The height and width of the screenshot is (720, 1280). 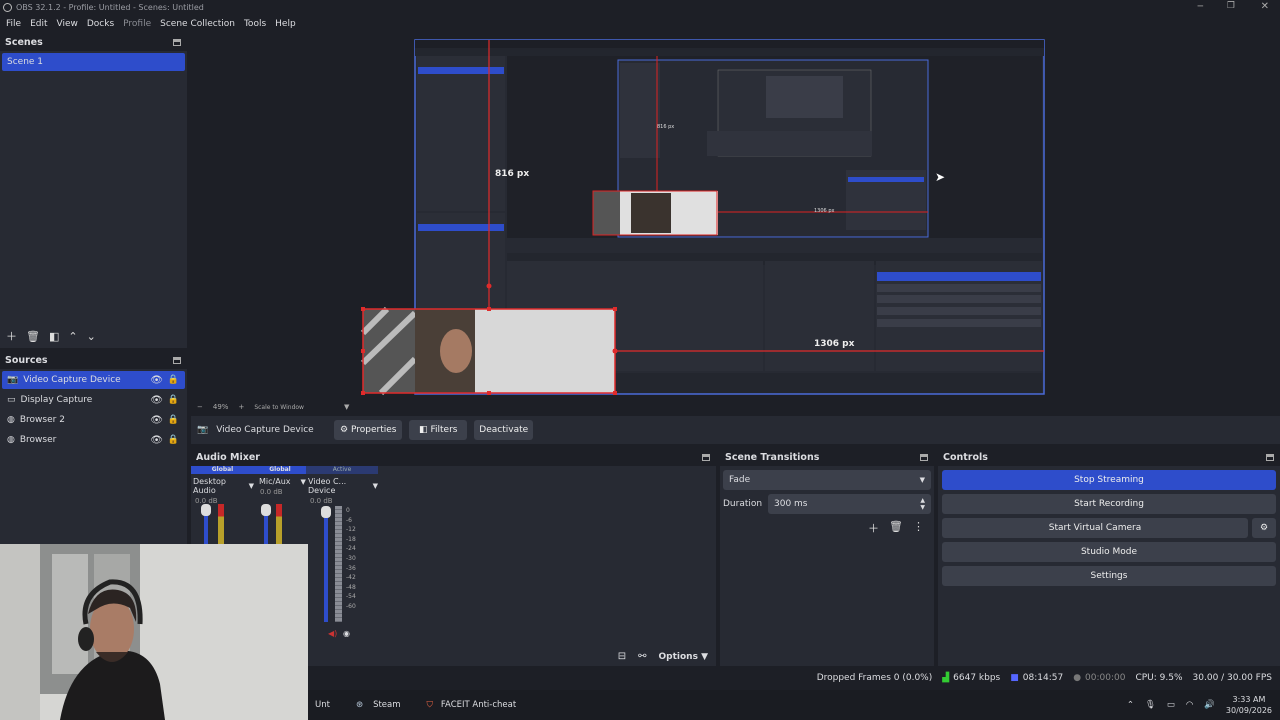 I want to click on restore-icon: ❐, so click(x=1231, y=6).